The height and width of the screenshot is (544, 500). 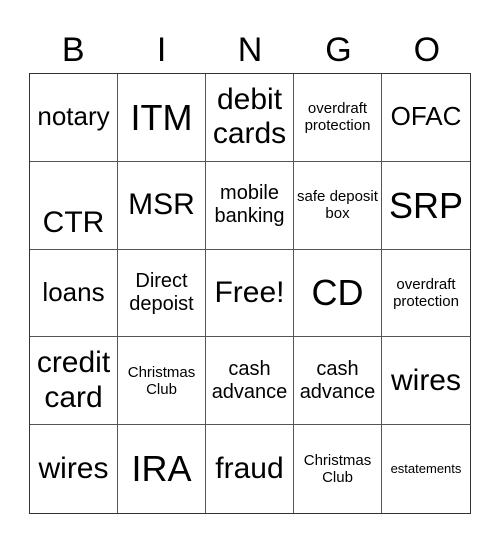 I want to click on free-space: Free!, so click(x=250, y=293).